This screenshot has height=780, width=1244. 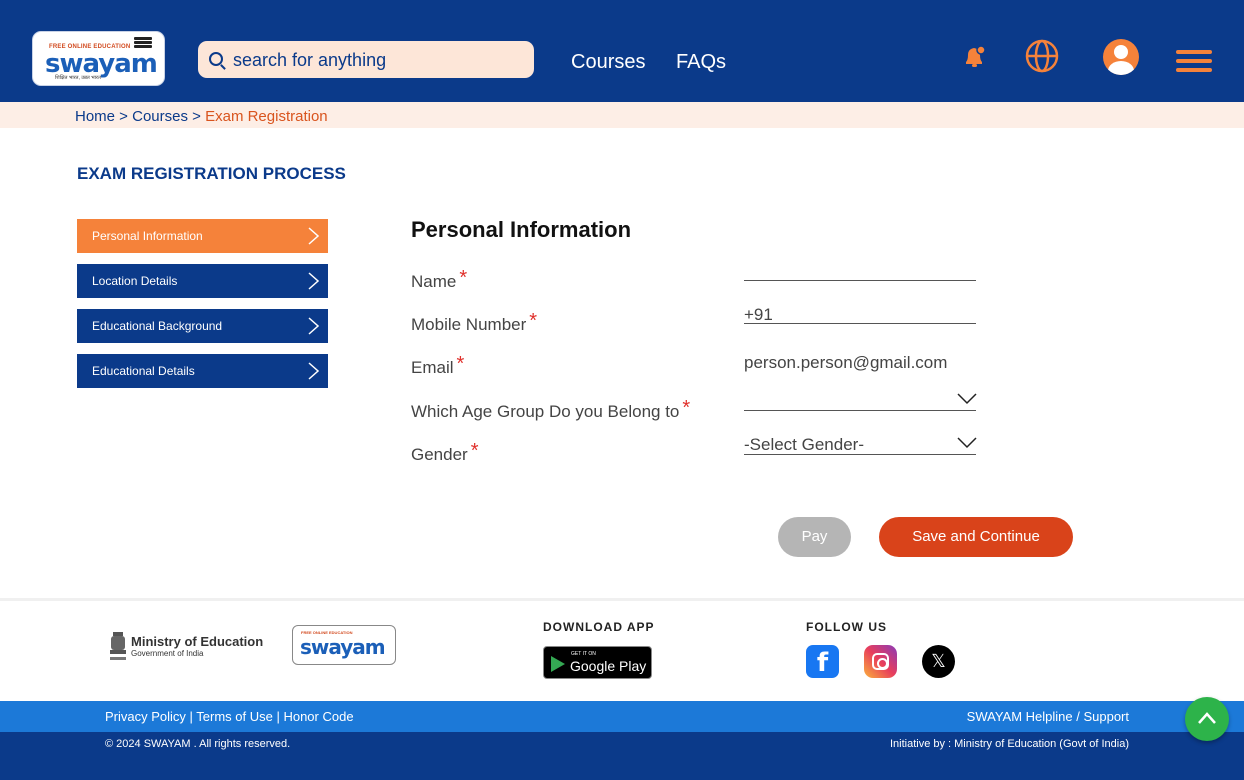 I want to click on google-play-icon, so click(x=558, y=664).